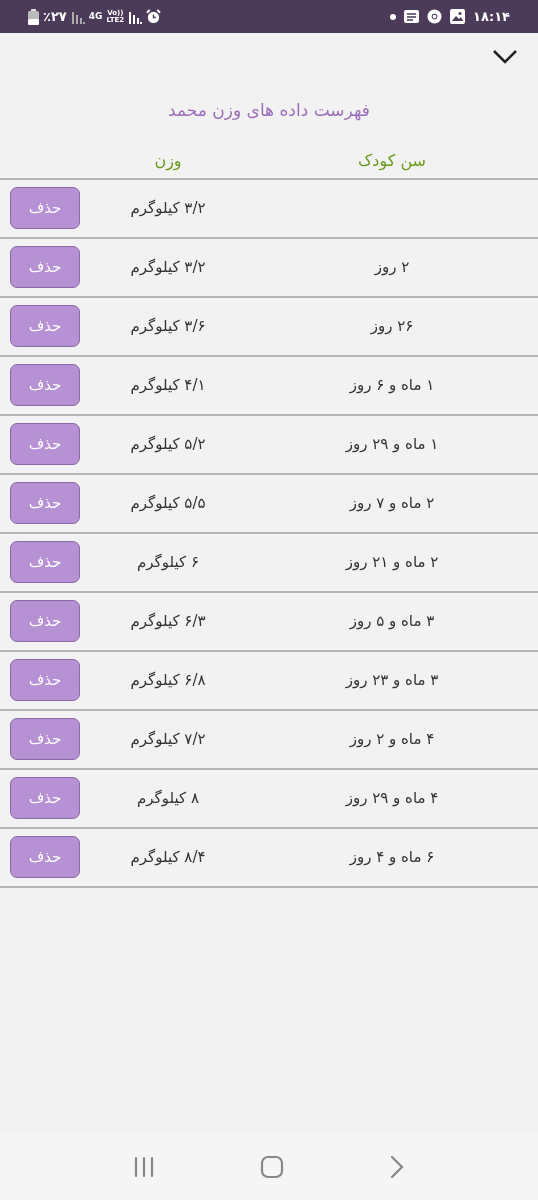 The image size is (538, 1200). Describe the element at coordinates (168, 621) in the screenshot. I see `weight-cell-text: ۶/۳ کیلوگرم` at that location.